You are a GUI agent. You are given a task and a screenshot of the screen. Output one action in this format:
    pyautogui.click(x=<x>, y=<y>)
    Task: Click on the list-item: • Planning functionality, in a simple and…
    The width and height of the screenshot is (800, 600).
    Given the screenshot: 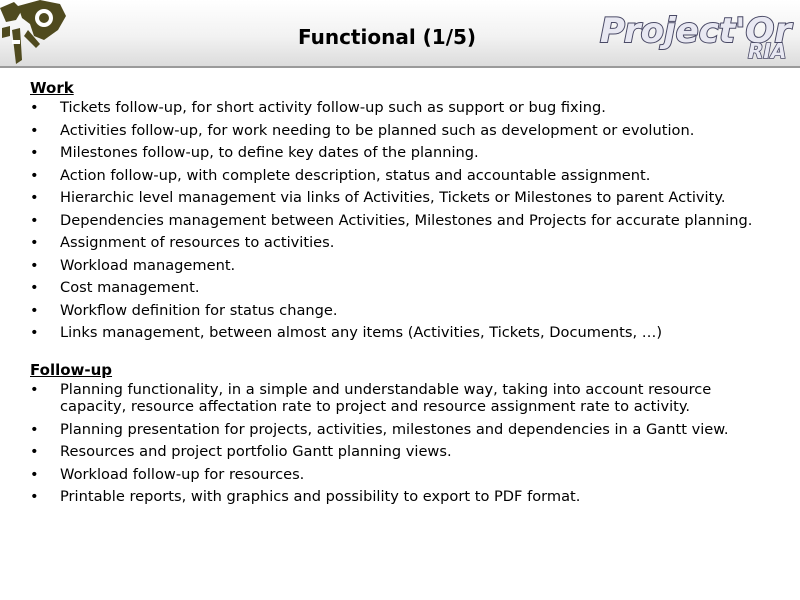 What is the action you would take?
    pyautogui.click(x=371, y=398)
    